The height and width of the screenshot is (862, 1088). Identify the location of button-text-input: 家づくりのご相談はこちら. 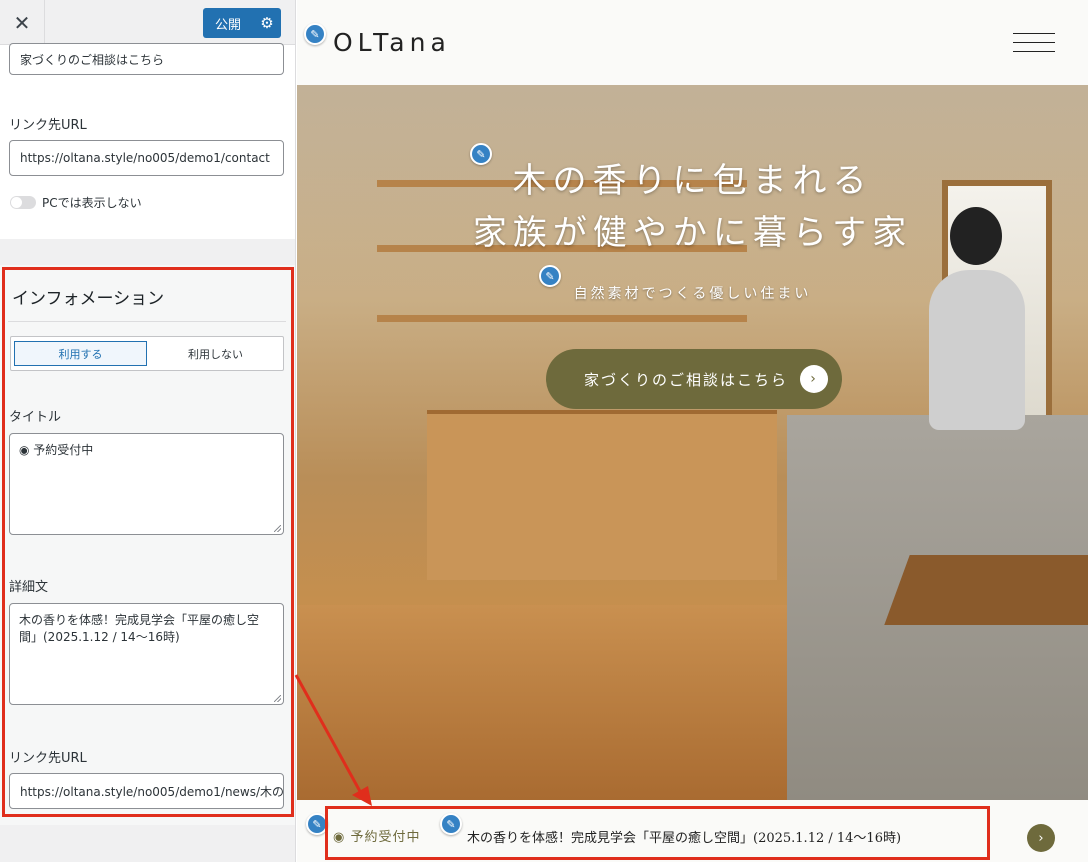
(146, 59).